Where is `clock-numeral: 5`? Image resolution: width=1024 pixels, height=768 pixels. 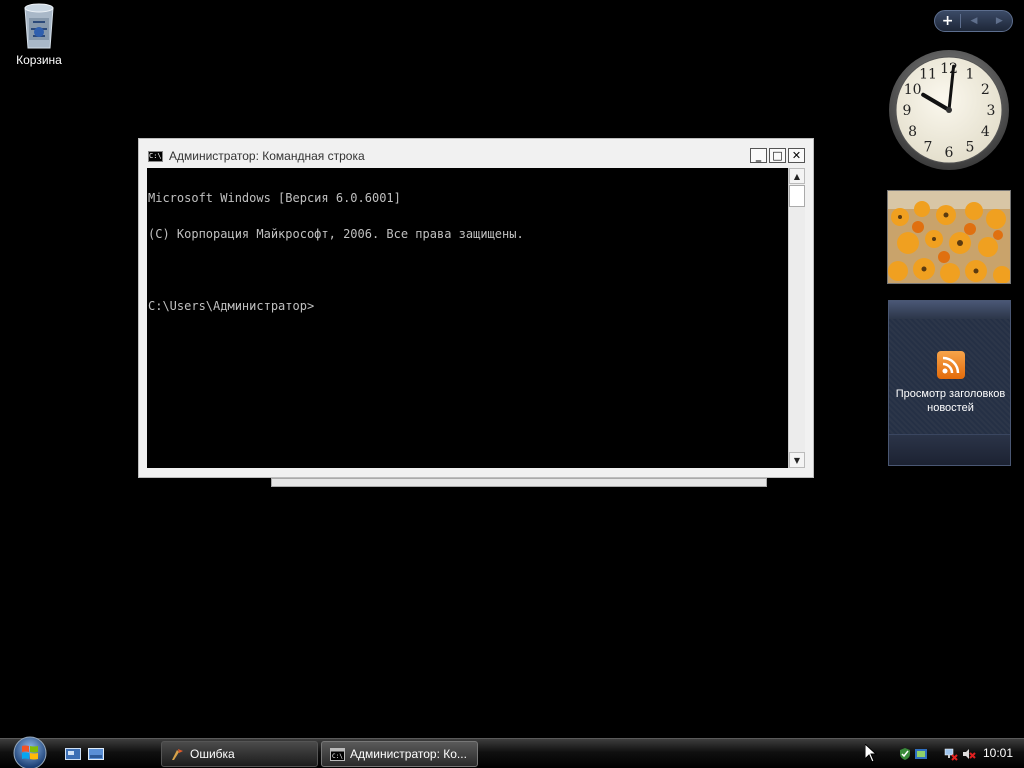 clock-numeral: 5 is located at coordinates (970, 147).